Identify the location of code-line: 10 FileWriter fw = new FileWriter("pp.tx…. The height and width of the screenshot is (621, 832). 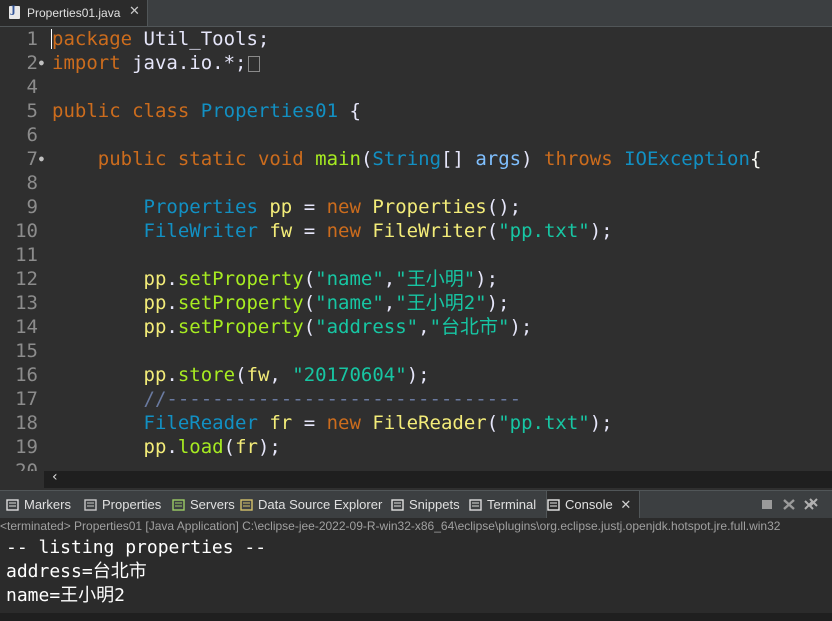
(416, 231).